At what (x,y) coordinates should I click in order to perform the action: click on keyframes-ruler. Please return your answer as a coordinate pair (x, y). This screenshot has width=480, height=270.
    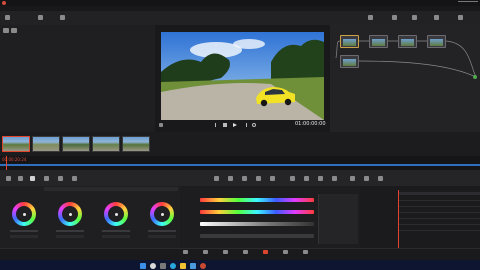
    Looking at the image, I should click on (439, 193).